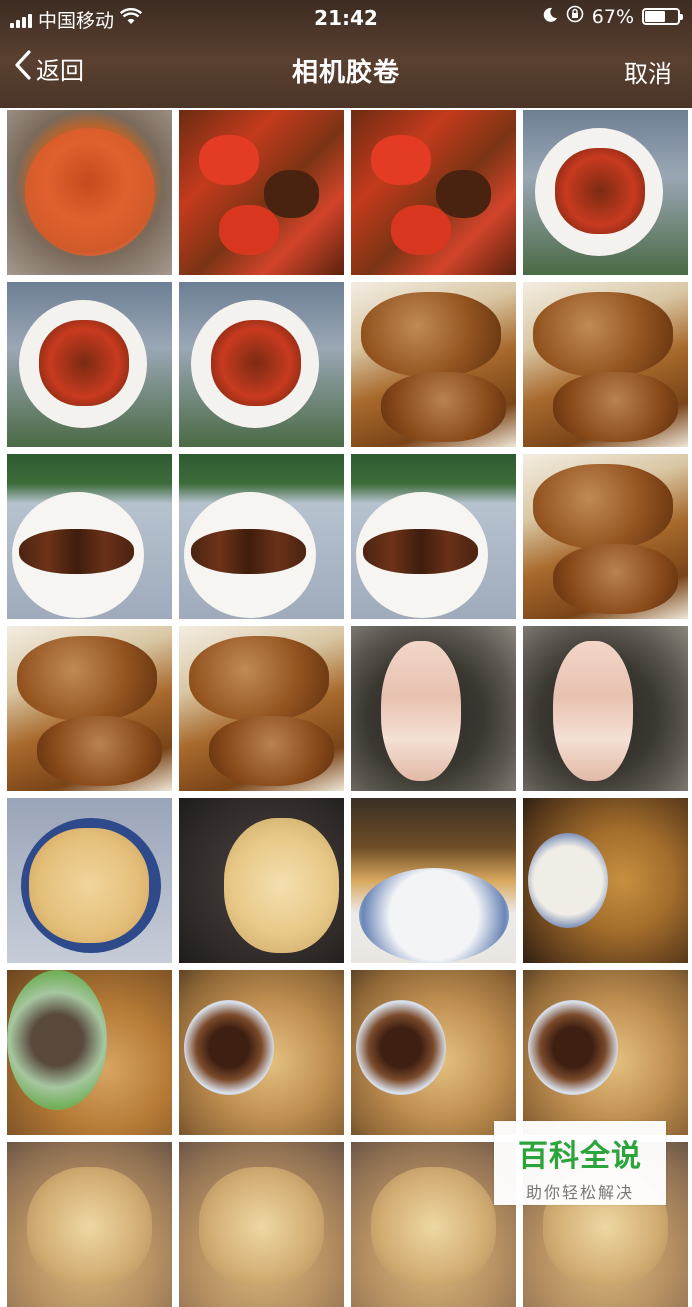 The image size is (692, 1307). What do you see at coordinates (550, 17) in the screenshot?
I see `moon-icon` at bounding box center [550, 17].